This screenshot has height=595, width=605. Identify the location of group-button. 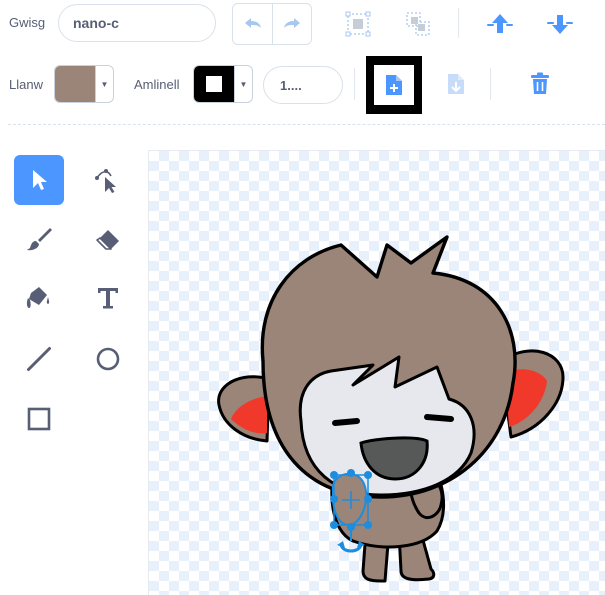
(358, 24).